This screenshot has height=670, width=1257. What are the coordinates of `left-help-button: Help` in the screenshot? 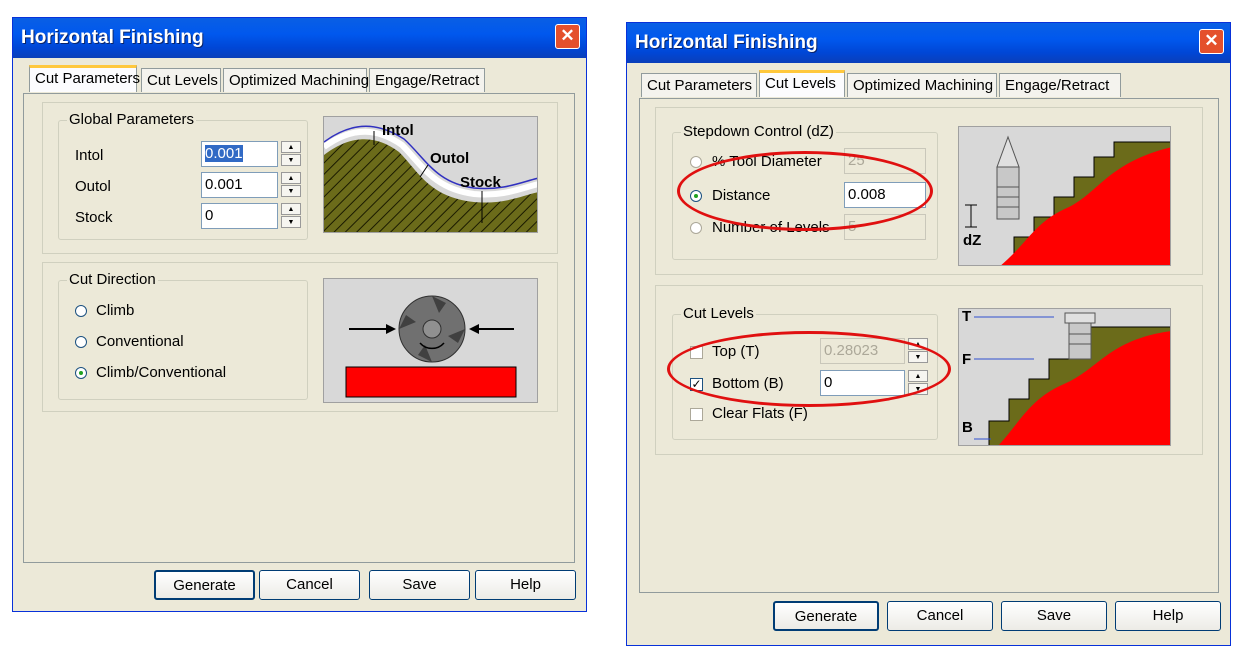 It's located at (525, 585).